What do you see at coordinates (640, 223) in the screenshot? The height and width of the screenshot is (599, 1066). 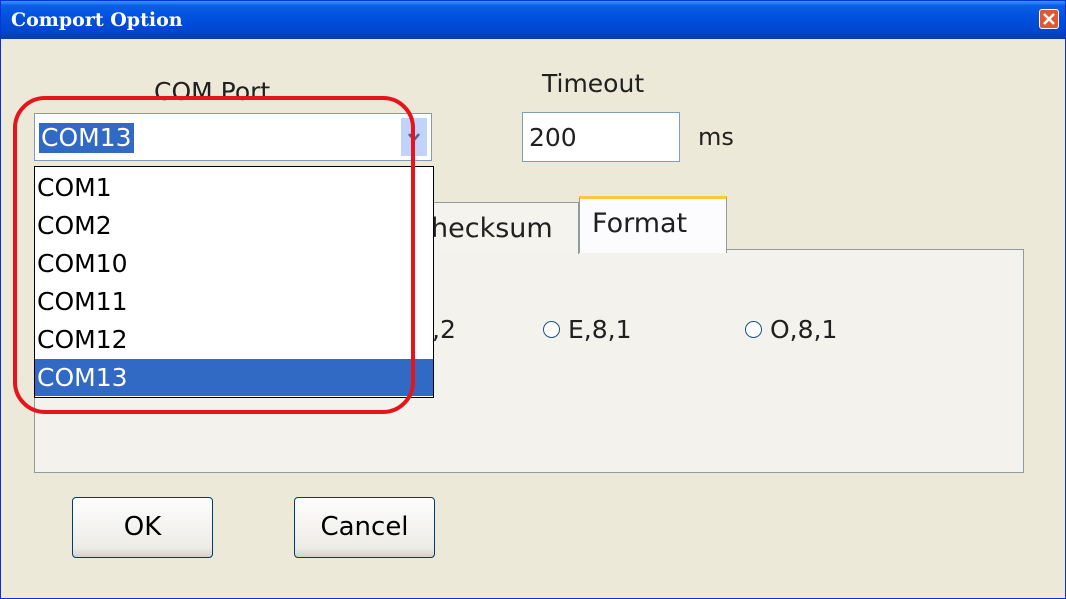 I see `tab-format-label: Format` at bounding box center [640, 223].